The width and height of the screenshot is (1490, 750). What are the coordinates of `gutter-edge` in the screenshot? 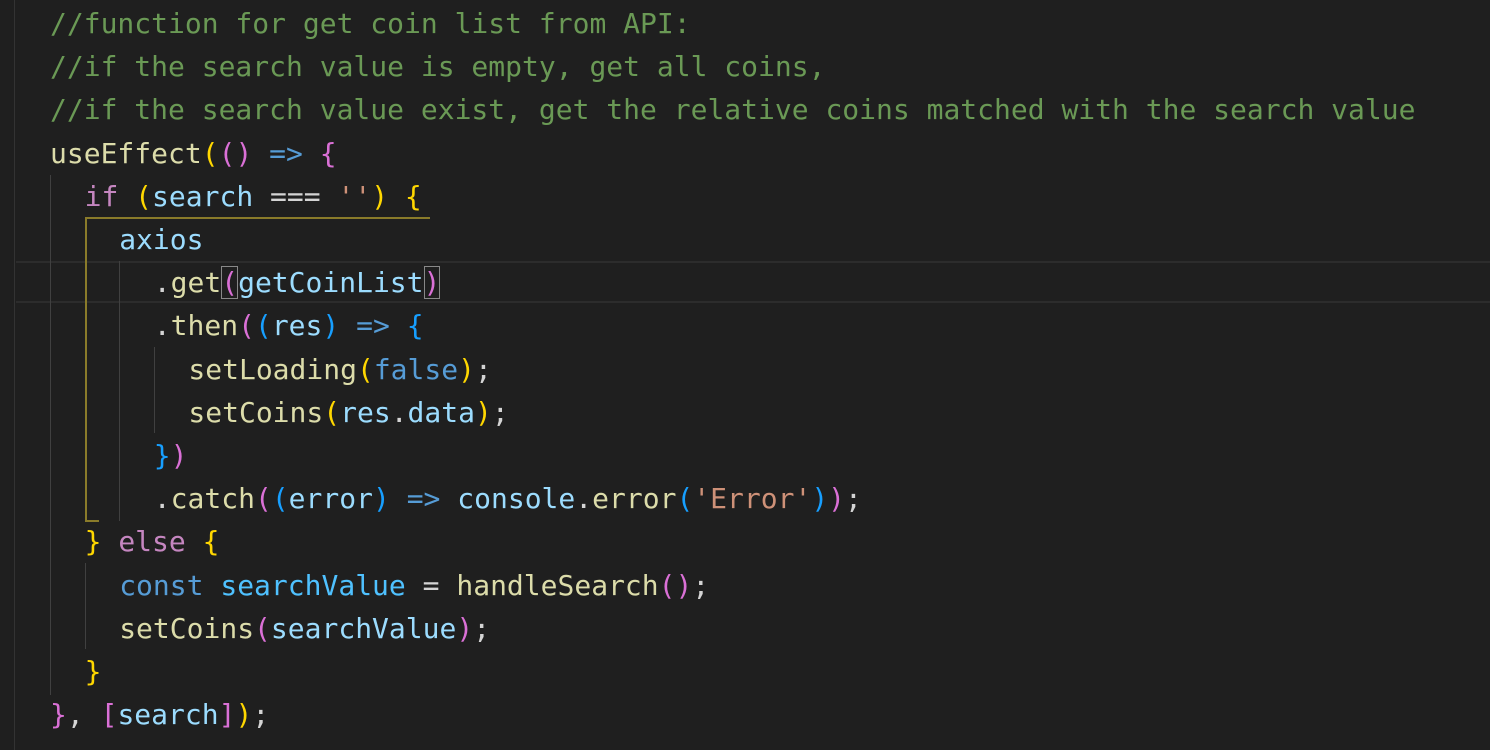 It's located at (14, 375).